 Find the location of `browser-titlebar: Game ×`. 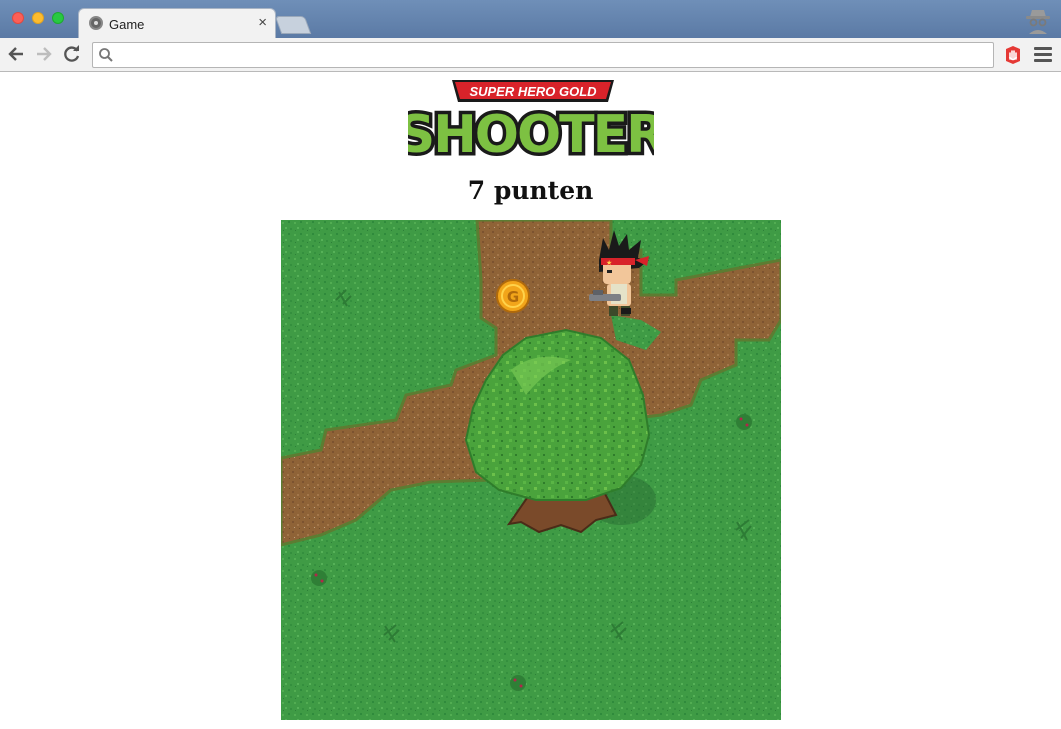

browser-titlebar: Game × is located at coordinates (530, 19).